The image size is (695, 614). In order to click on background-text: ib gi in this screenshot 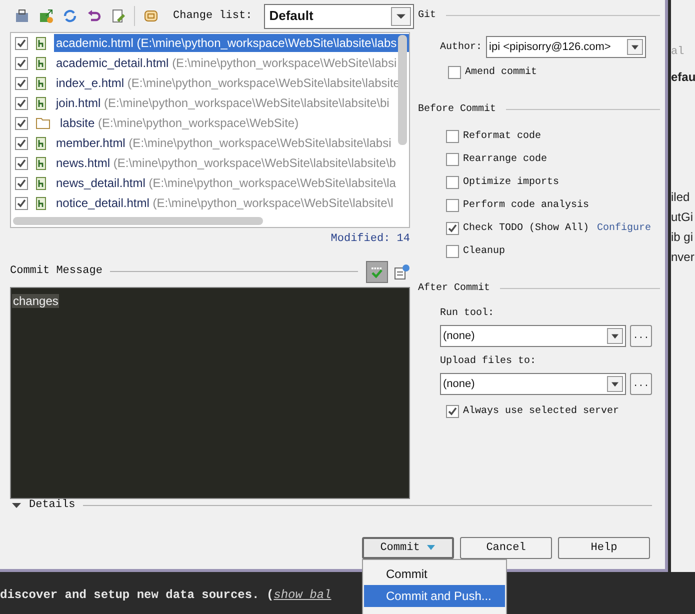, I will do `click(682, 237)`.